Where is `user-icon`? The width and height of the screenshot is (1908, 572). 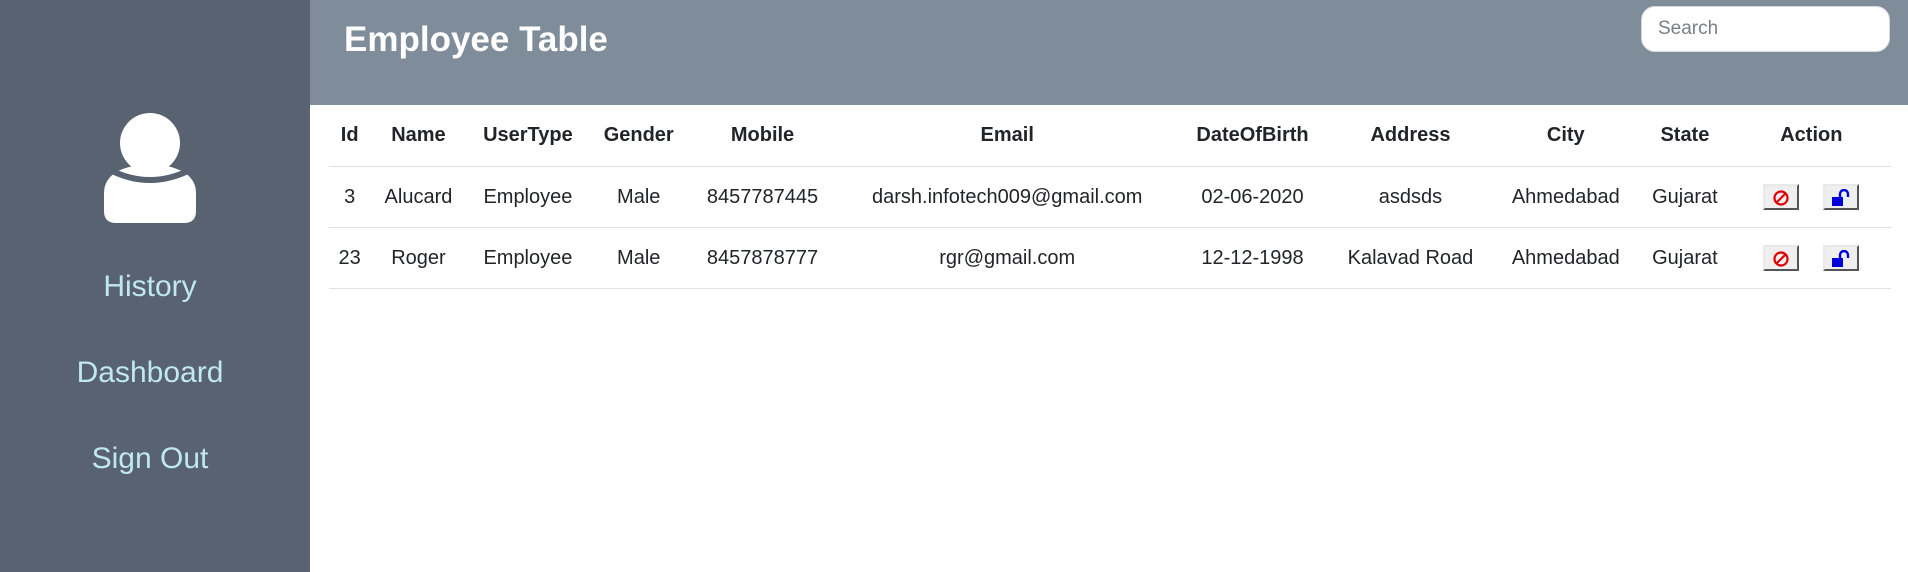 user-icon is located at coordinates (150, 168).